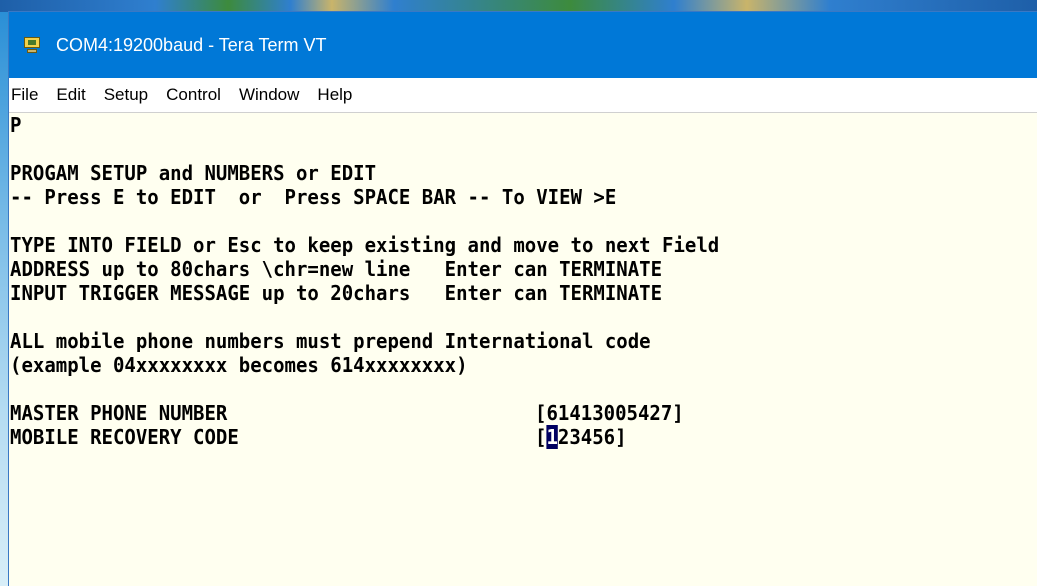  What do you see at coordinates (239, 365) in the screenshot?
I see `terminal-line: (example 04xxxxxxxx becomes 614xxxxxxxx)` at bounding box center [239, 365].